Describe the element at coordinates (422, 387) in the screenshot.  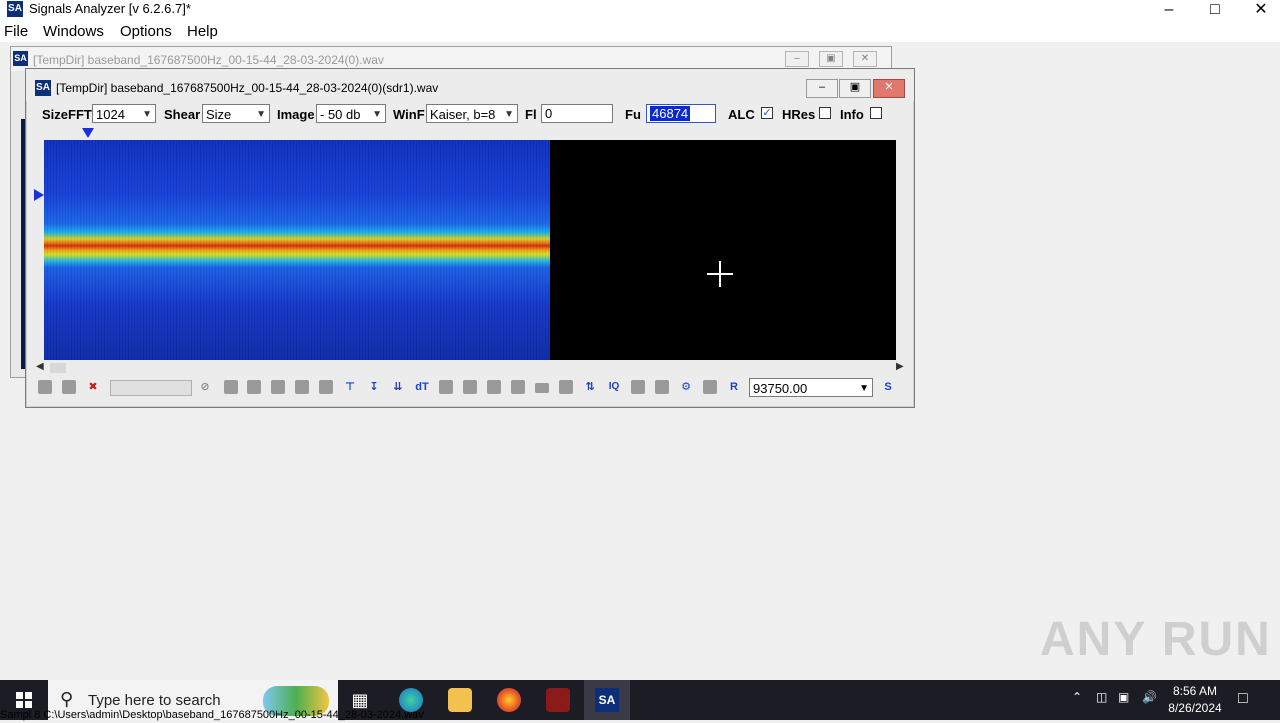
I see `dt-icon: dT` at that location.